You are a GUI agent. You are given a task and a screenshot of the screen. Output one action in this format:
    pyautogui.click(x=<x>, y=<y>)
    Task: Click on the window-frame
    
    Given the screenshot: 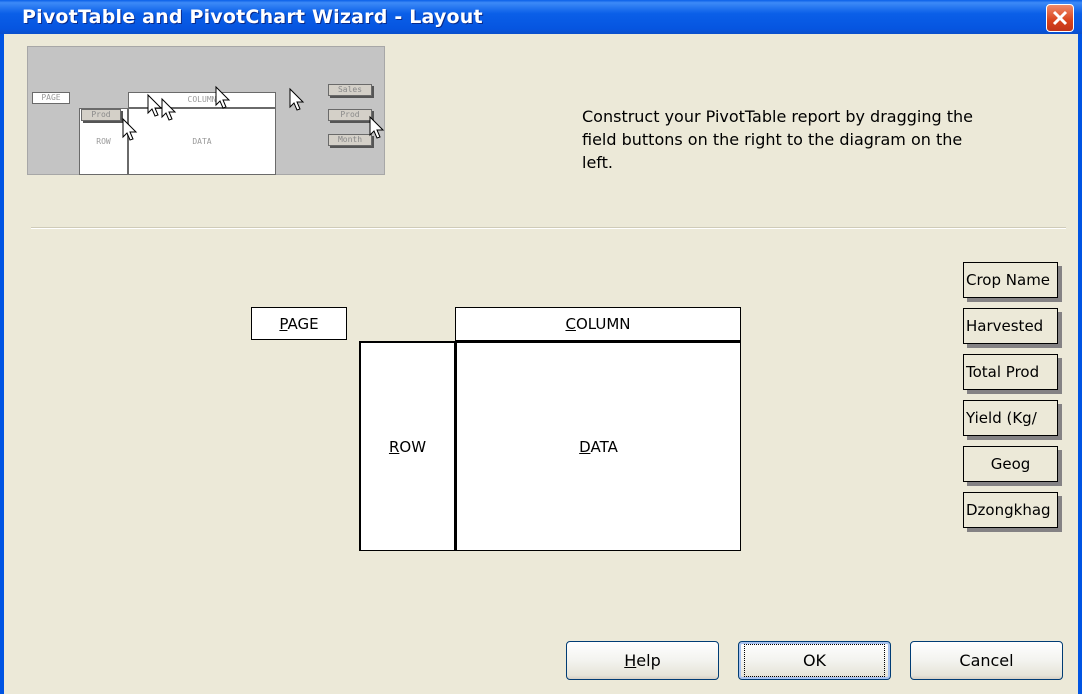 What is the action you would take?
    pyautogui.click(x=1080, y=364)
    